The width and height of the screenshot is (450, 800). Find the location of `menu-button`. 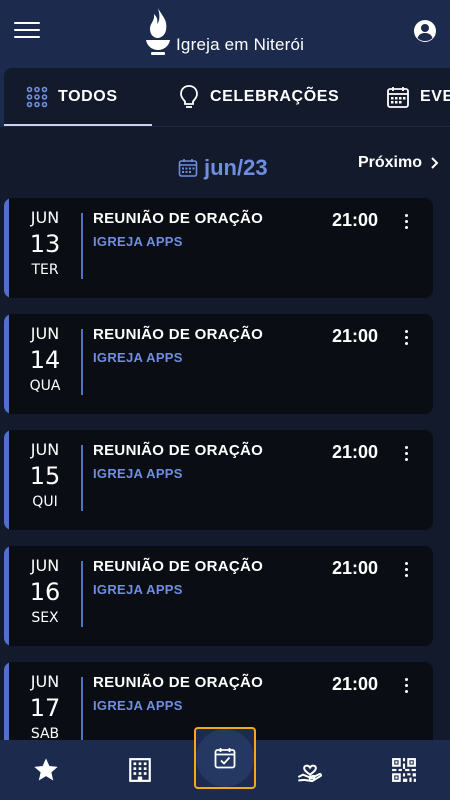

menu-button is located at coordinates (27, 31).